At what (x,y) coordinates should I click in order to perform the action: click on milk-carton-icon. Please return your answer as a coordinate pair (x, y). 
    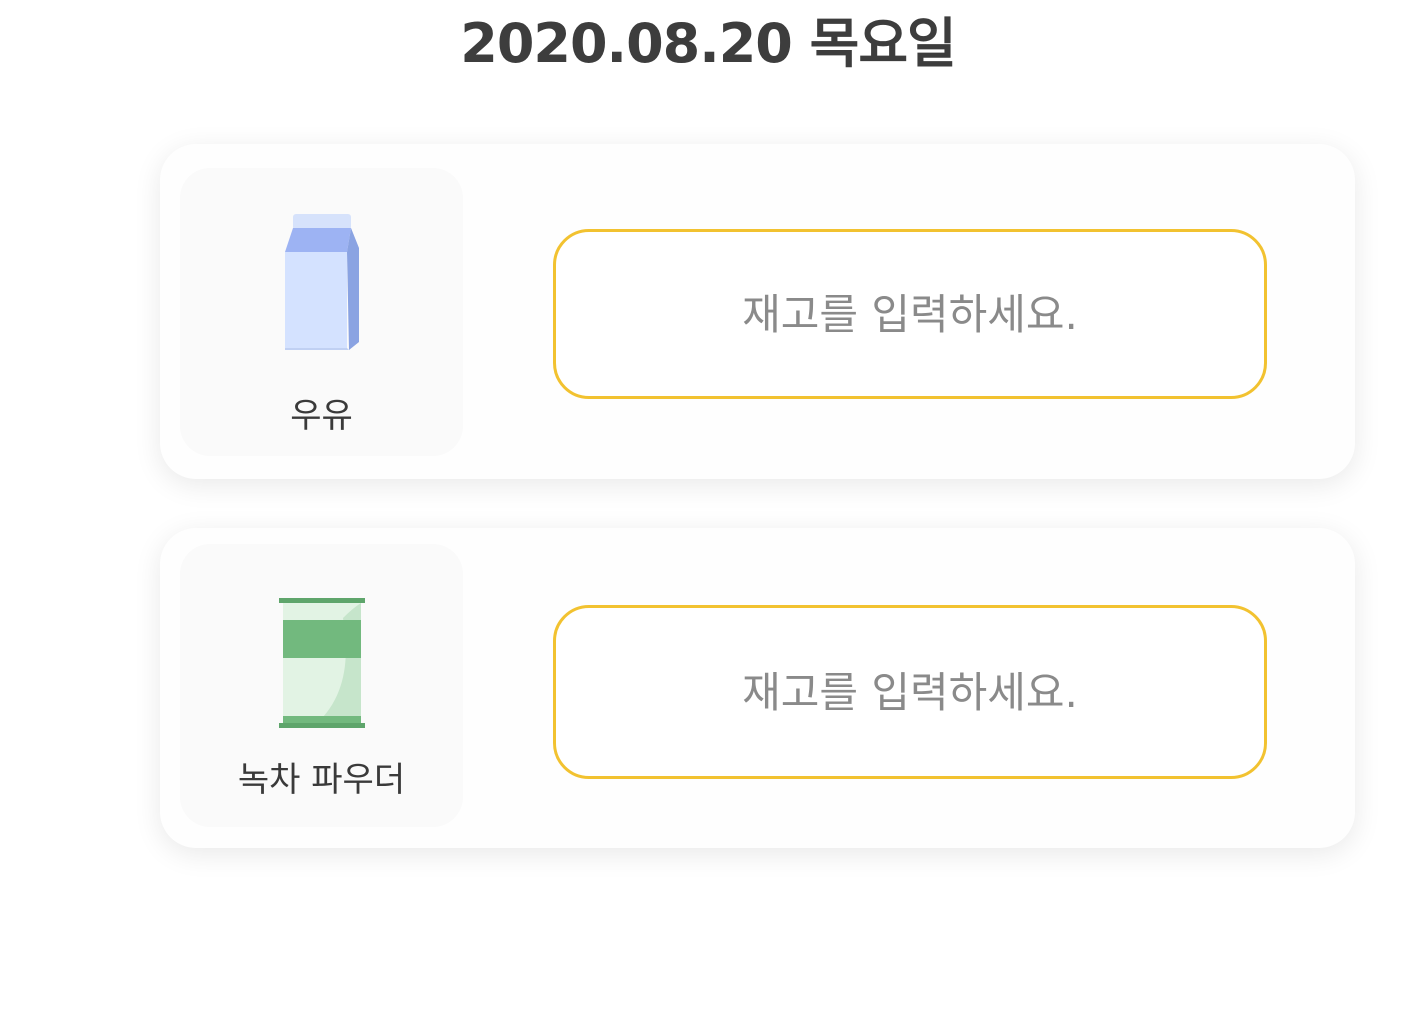
    Looking at the image, I should click on (321, 282).